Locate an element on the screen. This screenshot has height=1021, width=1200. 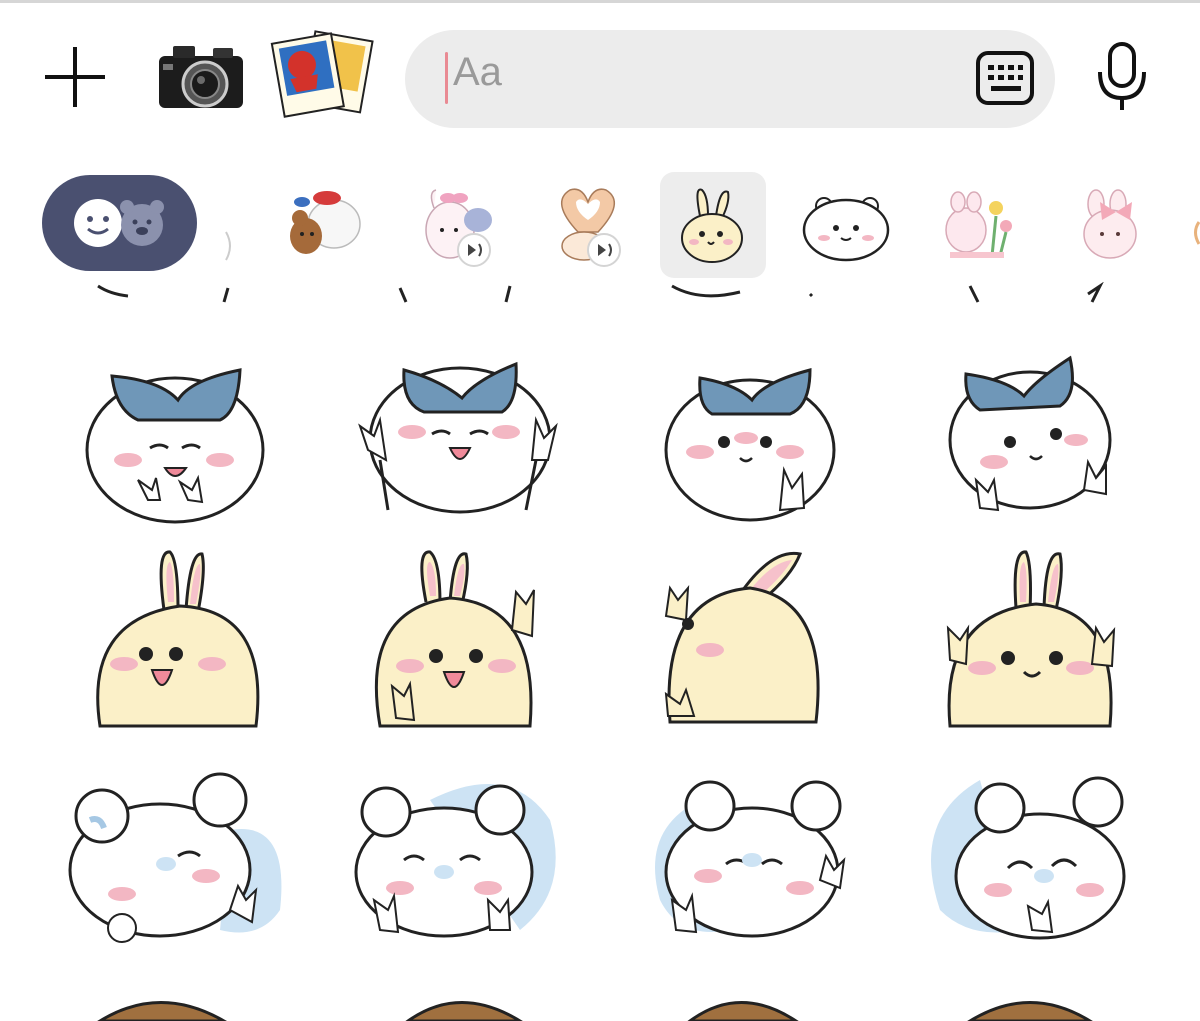
camera-icon is located at coordinates (201, 76).